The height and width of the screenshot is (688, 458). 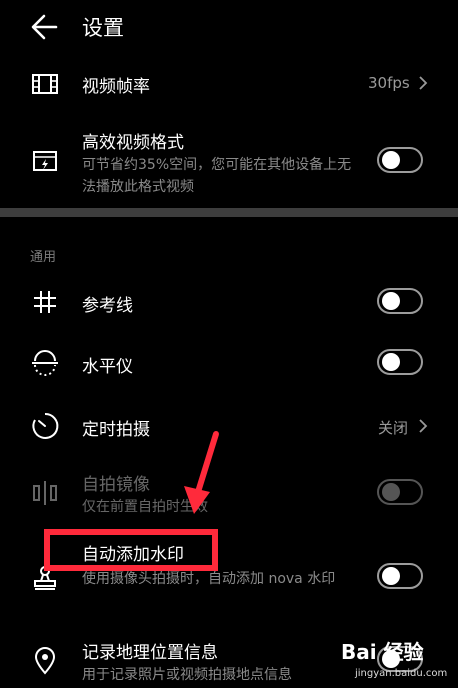 I want to click on back-button, so click(x=45, y=27).